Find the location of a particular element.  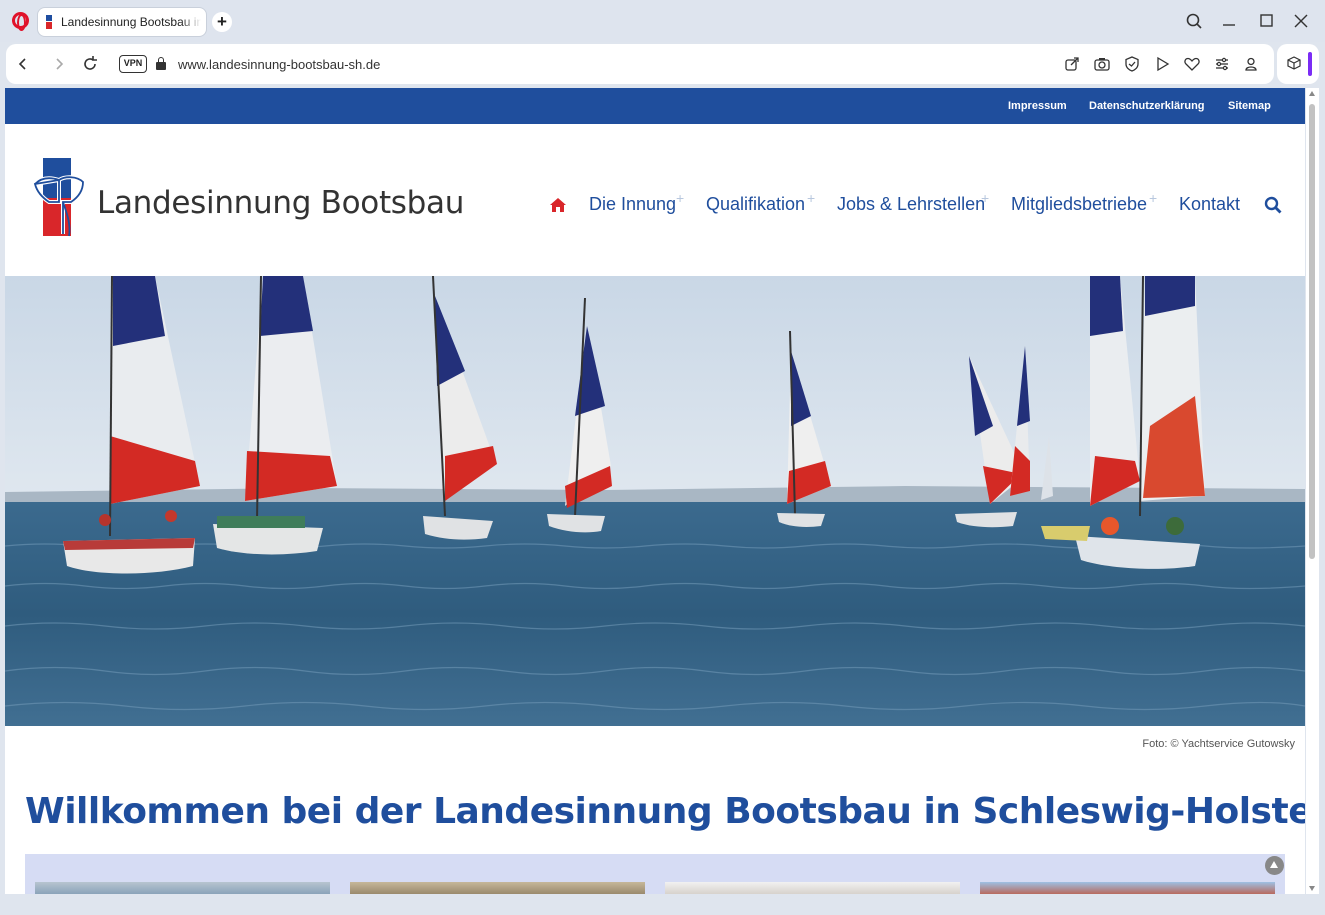

nav-qualifikation: Qualifikation is located at coordinates (755, 204).